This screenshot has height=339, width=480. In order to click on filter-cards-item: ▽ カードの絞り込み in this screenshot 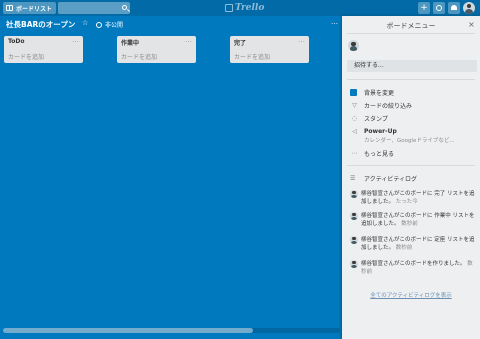, I will do `click(381, 105)`.